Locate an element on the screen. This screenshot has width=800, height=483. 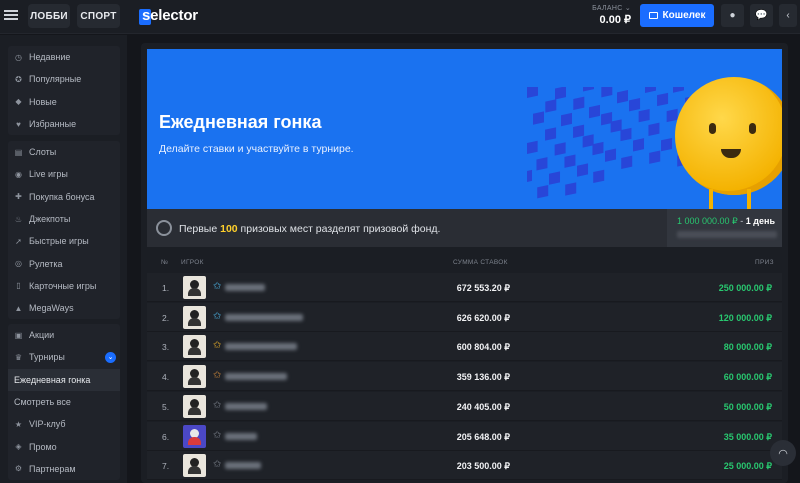
prize-amount: 50 000.00 ₽ is located at coordinates (747, 406).